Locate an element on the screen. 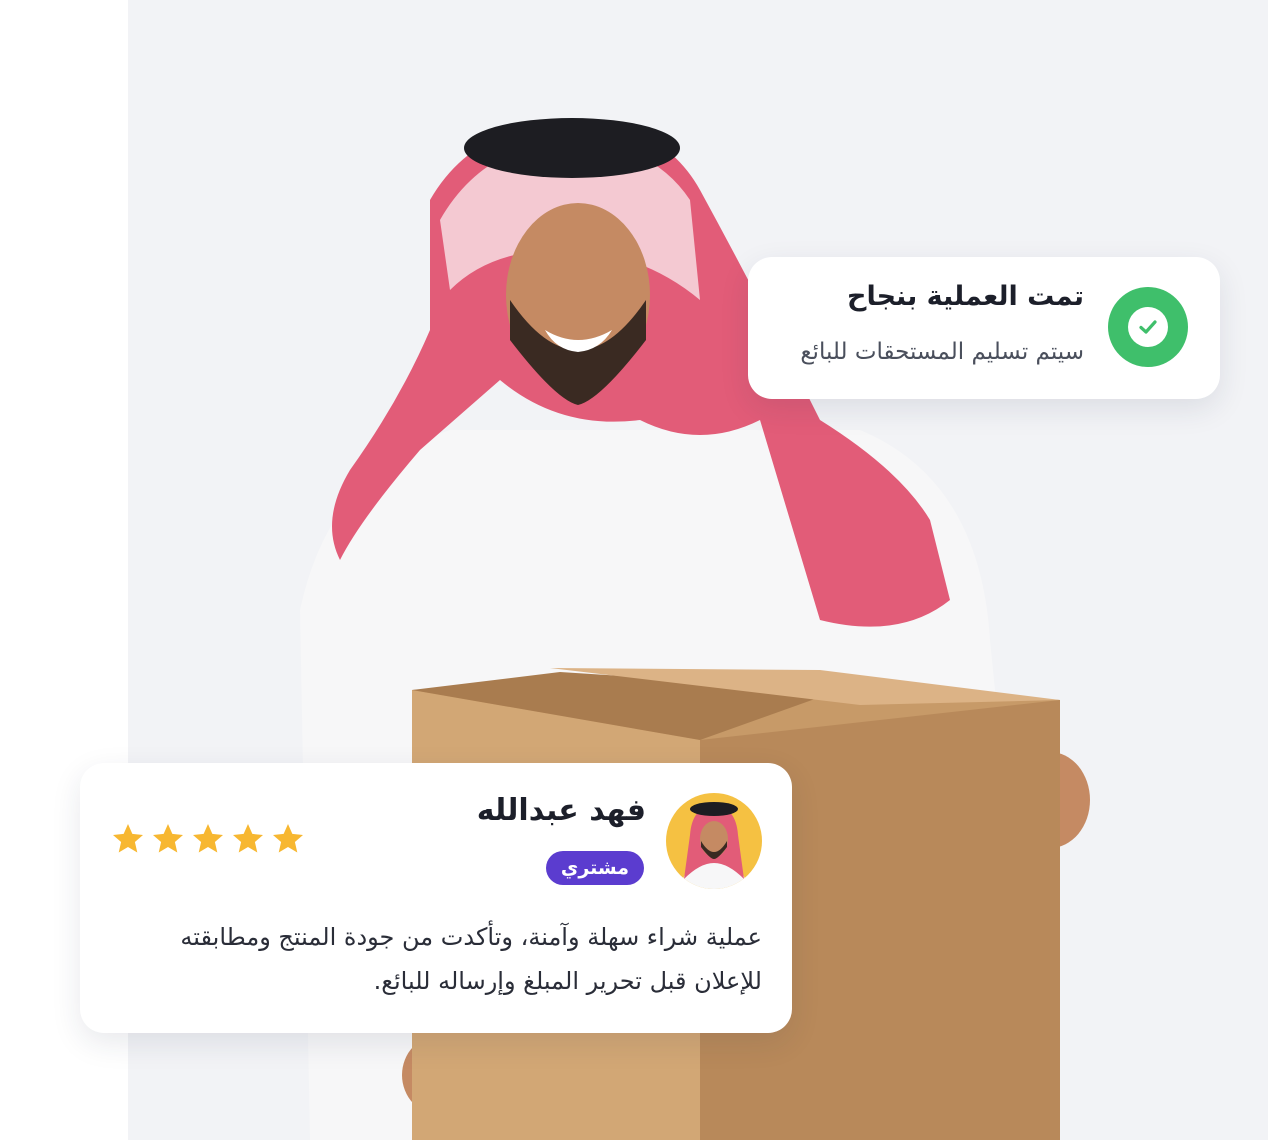 The image size is (1268, 1140). success-subtitle: سيتم تسليم المستحقات للبائع is located at coordinates (942, 352).